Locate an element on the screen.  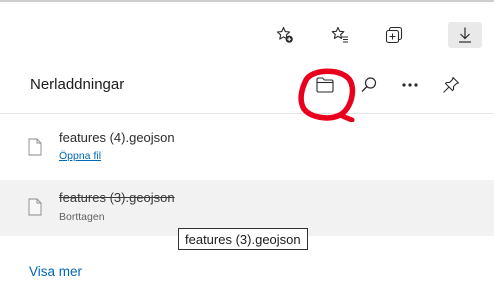
download-filename: features (4).geojson is located at coordinates (117, 137).